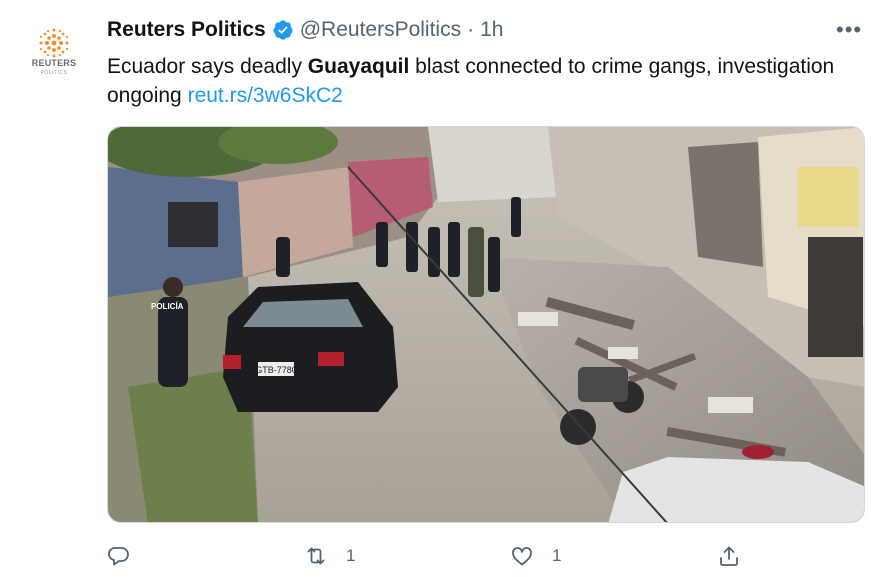 The width and height of the screenshot is (871, 577). What do you see at coordinates (167, 306) in the screenshot?
I see `vest-text: POLICÍA` at bounding box center [167, 306].